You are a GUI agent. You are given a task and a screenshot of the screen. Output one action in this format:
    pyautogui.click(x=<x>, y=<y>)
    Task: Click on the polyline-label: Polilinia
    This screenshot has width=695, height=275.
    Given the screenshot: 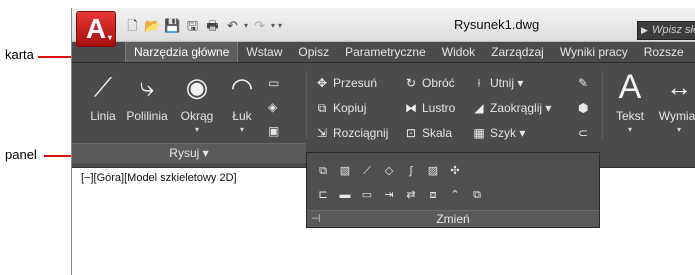 What is the action you would take?
    pyautogui.click(x=147, y=116)
    